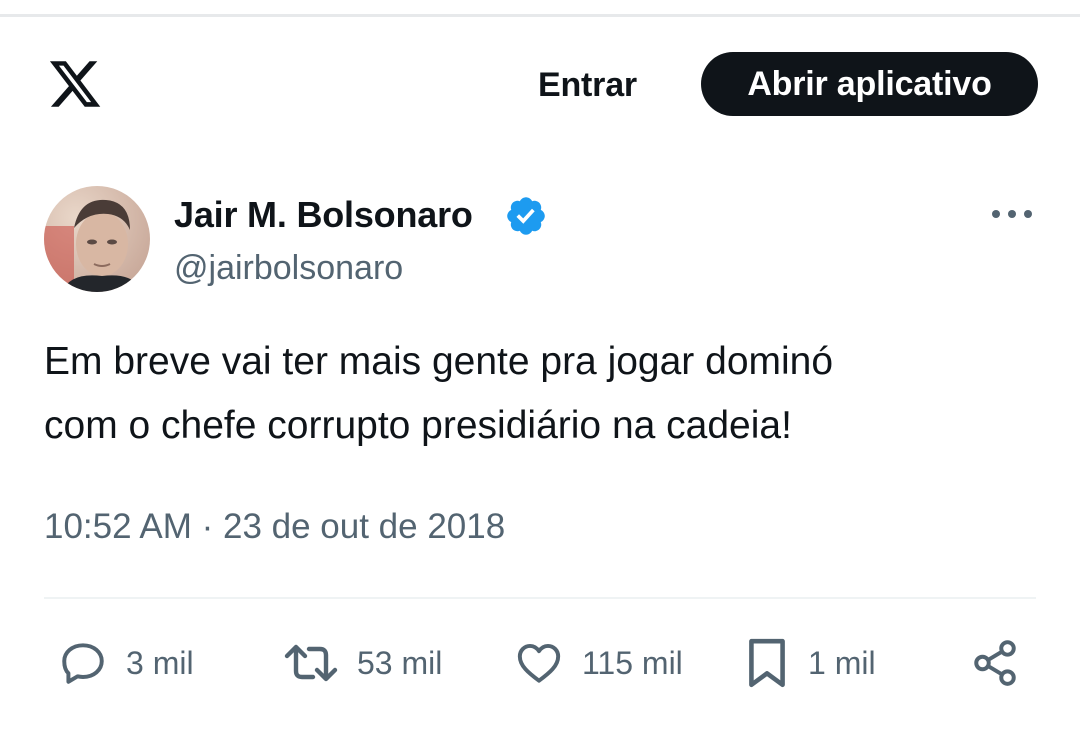 The height and width of the screenshot is (742, 1080). Describe the element at coordinates (587, 85) in the screenshot. I see `login-link: Entrar` at that location.